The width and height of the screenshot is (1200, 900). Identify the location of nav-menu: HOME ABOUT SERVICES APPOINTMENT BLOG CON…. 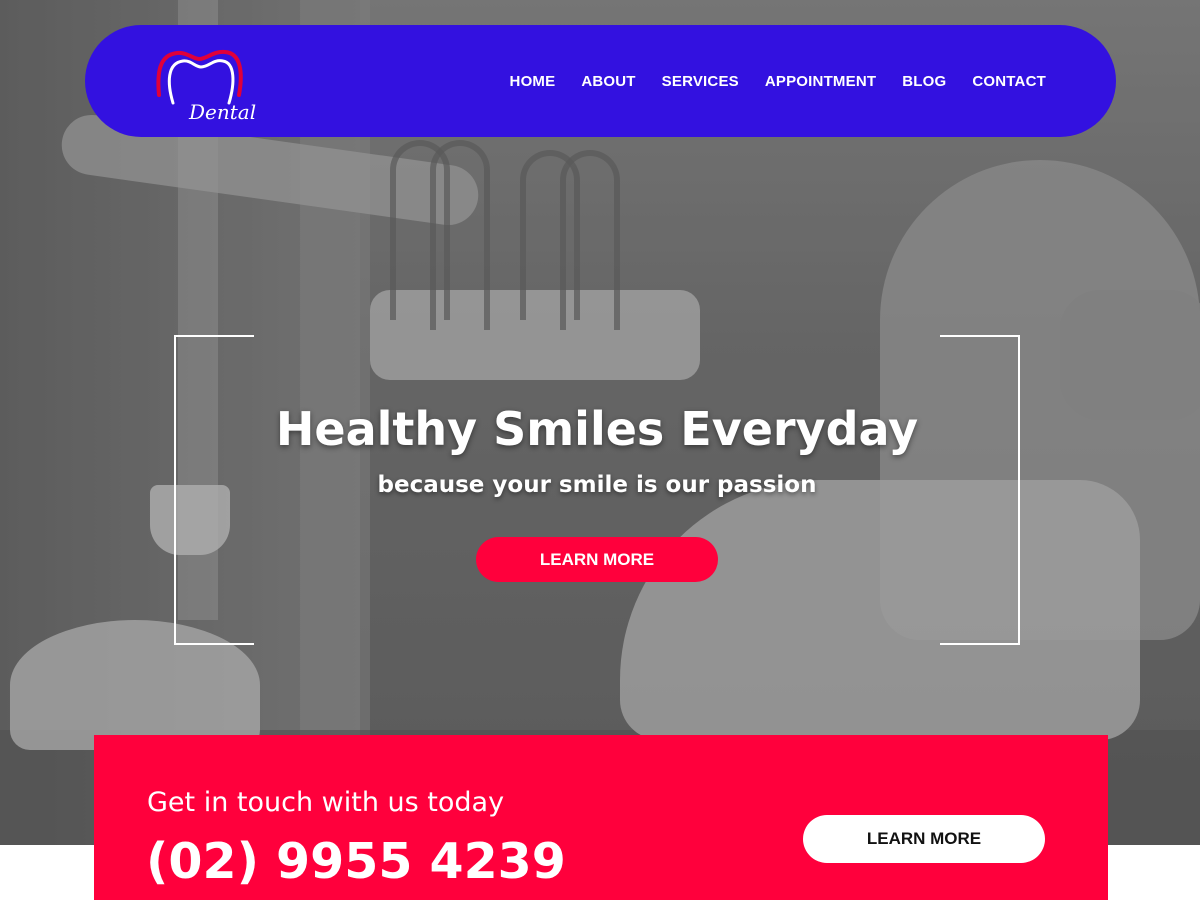
(778, 81).